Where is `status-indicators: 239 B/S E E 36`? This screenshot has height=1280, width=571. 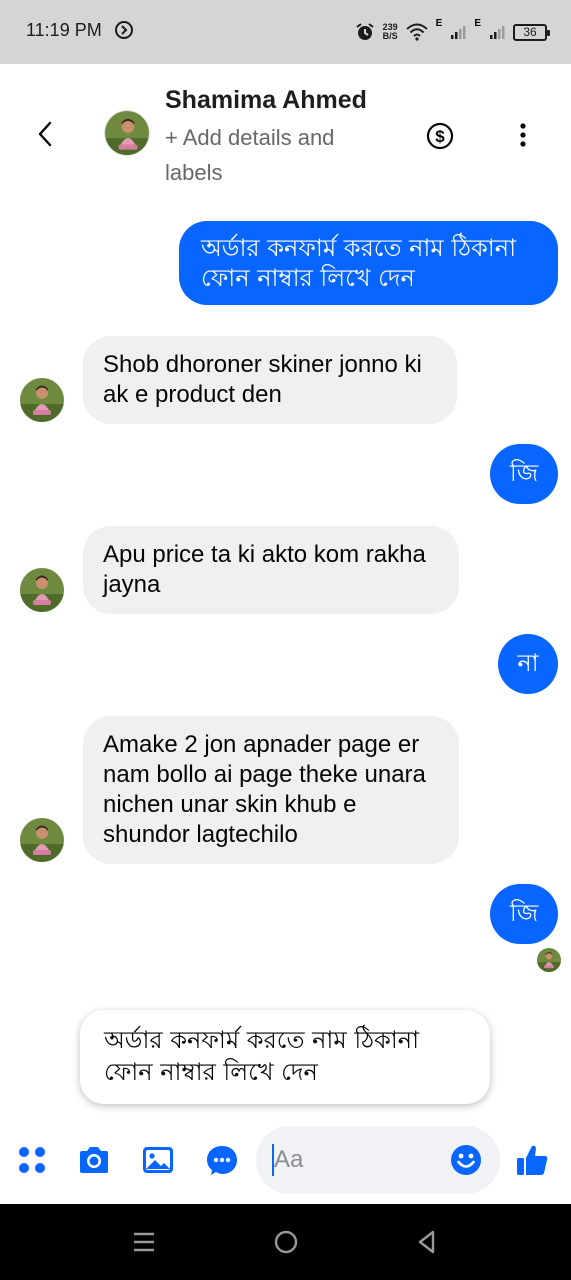 status-indicators: 239 B/S E E 36 is located at coordinates (452, 32).